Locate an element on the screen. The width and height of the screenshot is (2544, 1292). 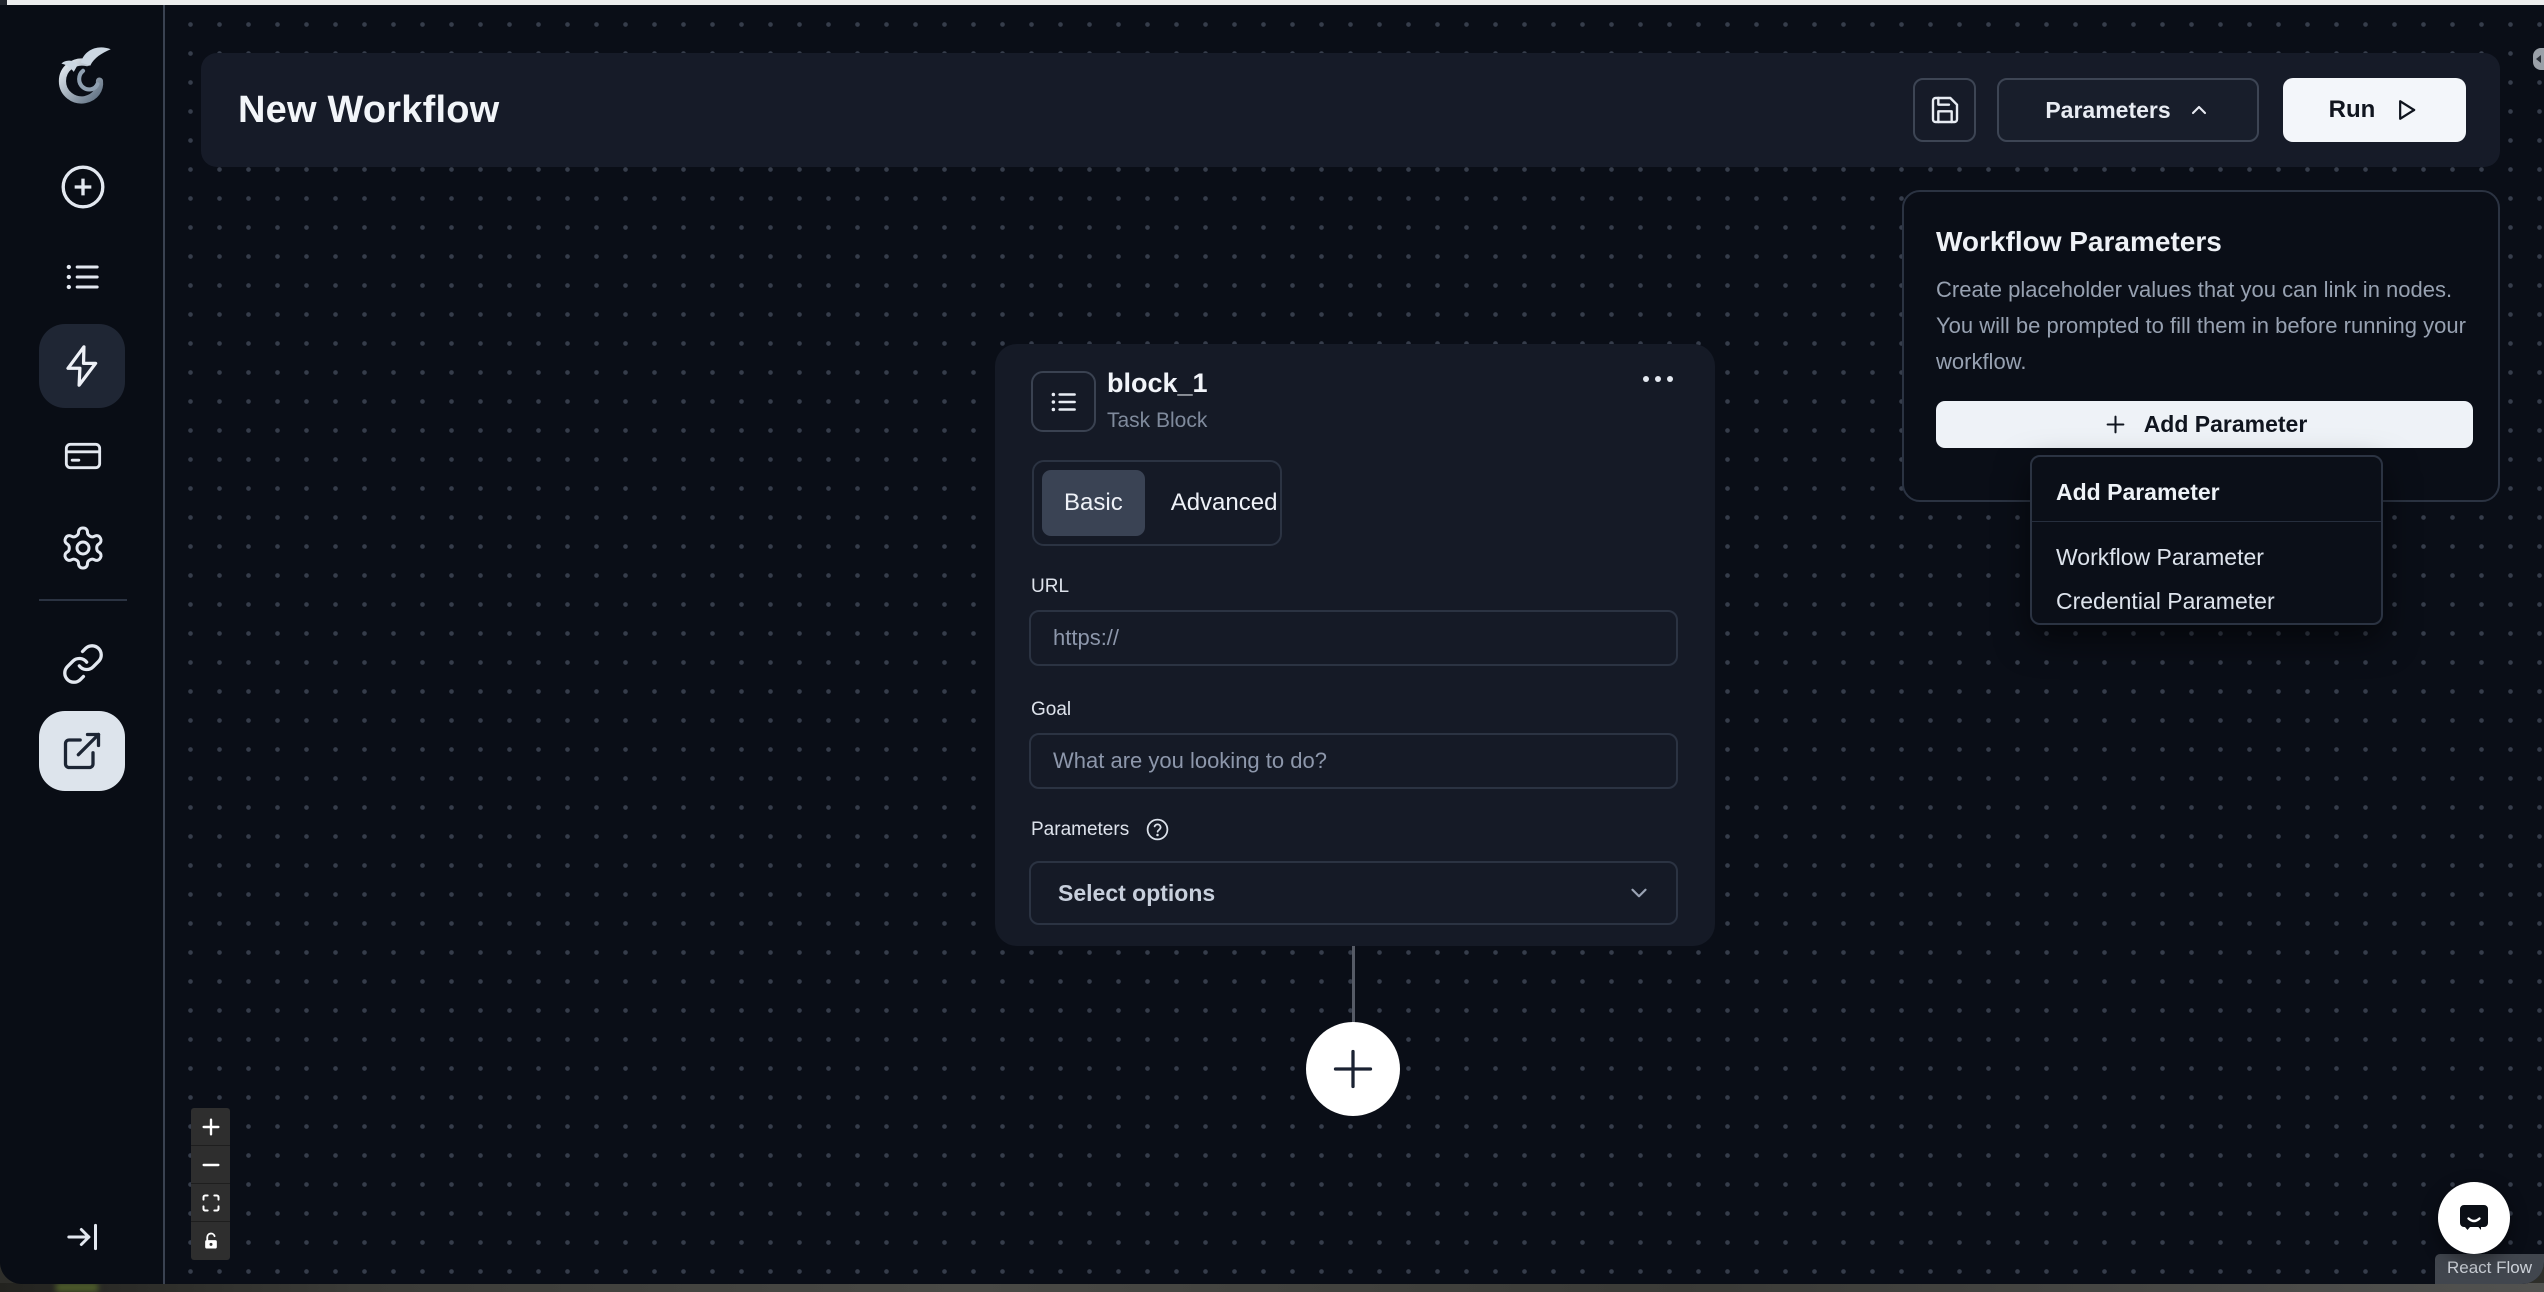
window-chrome-bottom is located at coordinates (1272, 1287).